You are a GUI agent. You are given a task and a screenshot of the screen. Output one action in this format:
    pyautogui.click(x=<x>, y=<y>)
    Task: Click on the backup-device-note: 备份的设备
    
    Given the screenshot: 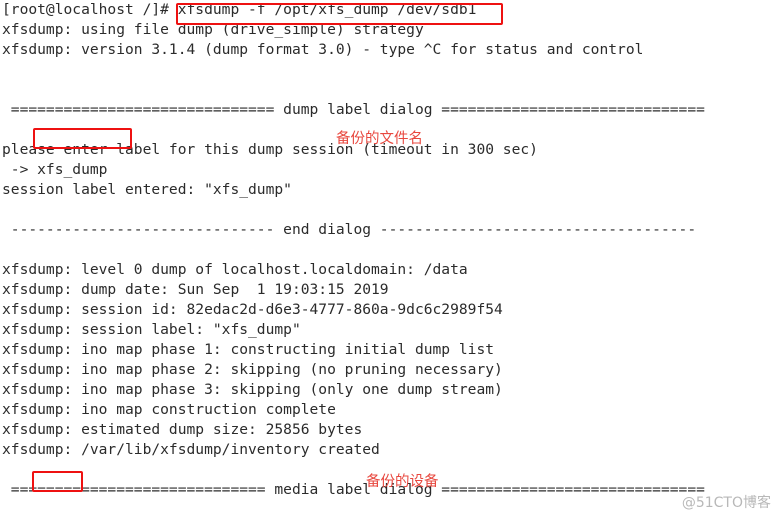 What is the action you would take?
    pyautogui.click(x=402, y=482)
    